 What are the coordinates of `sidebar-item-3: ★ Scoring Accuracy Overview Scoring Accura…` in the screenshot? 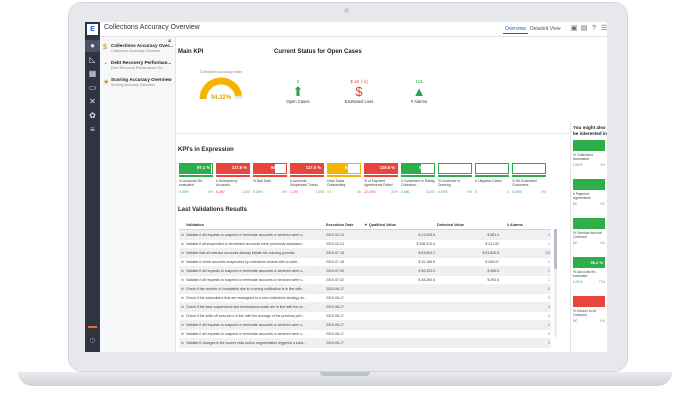 It's located at (138, 84).